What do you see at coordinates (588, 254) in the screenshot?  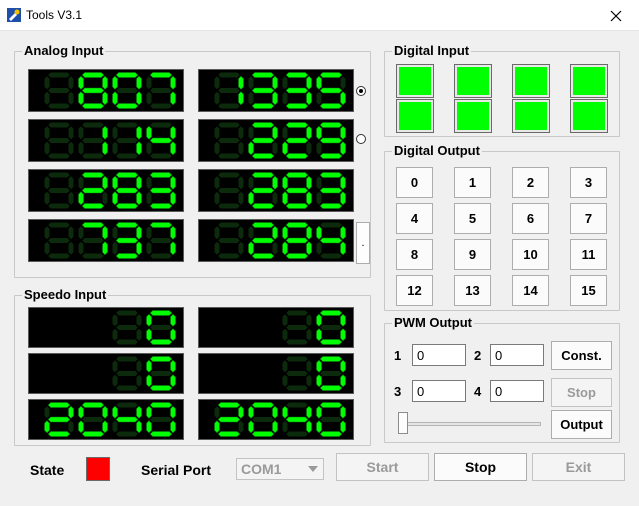 I see `digital-output-button-11: 11` at bounding box center [588, 254].